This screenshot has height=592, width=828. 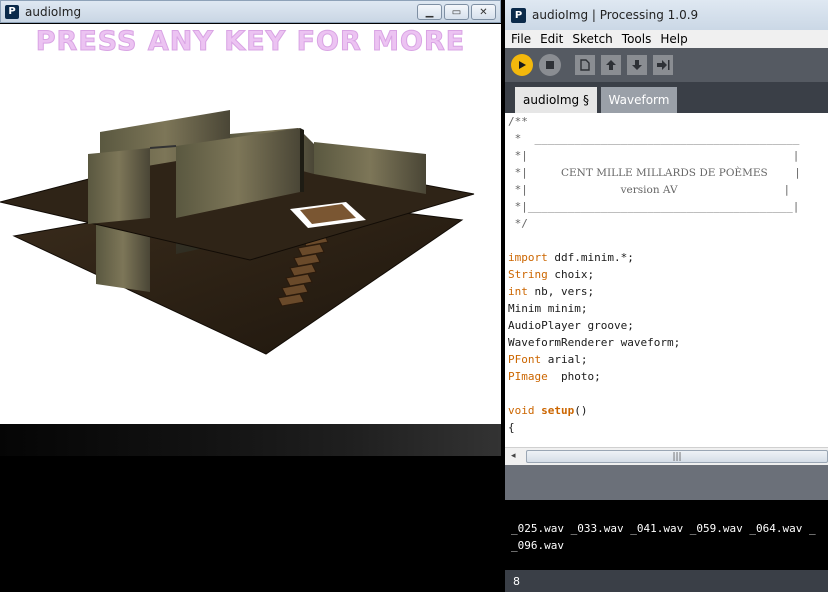 I want to click on minimize-button: ▁, so click(x=429, y=12).